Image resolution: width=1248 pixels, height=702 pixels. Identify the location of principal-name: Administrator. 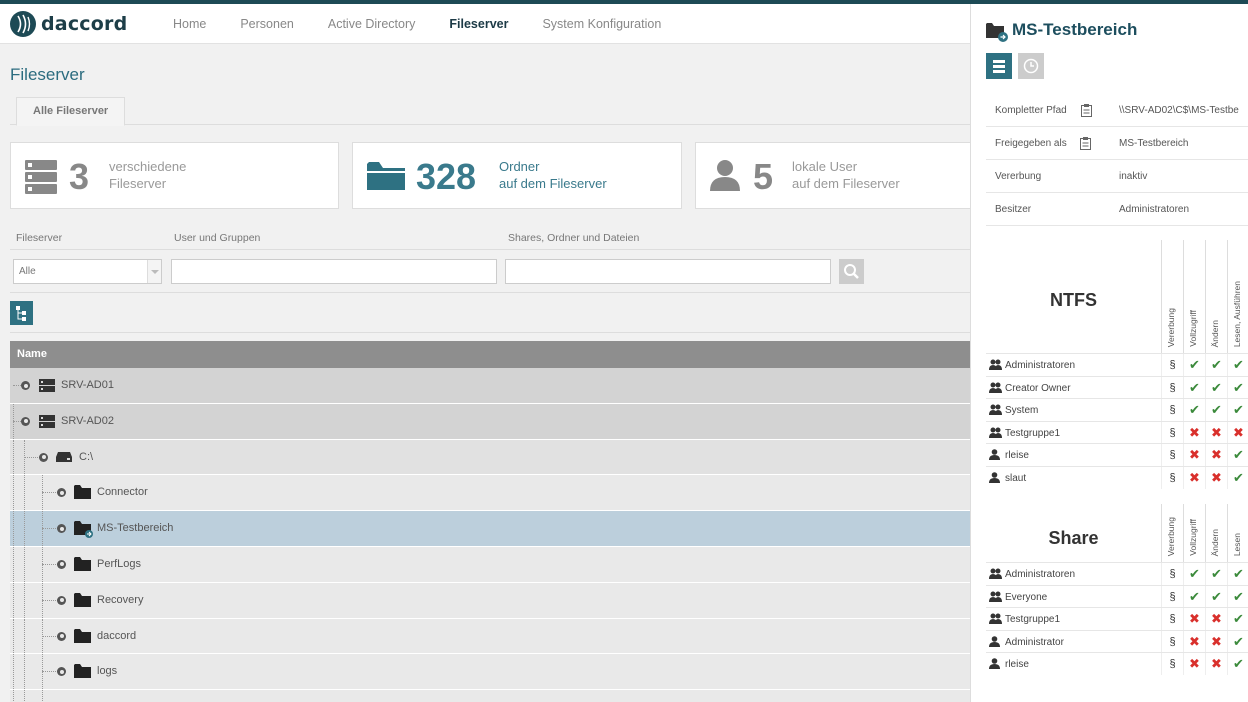
(1034, 642).